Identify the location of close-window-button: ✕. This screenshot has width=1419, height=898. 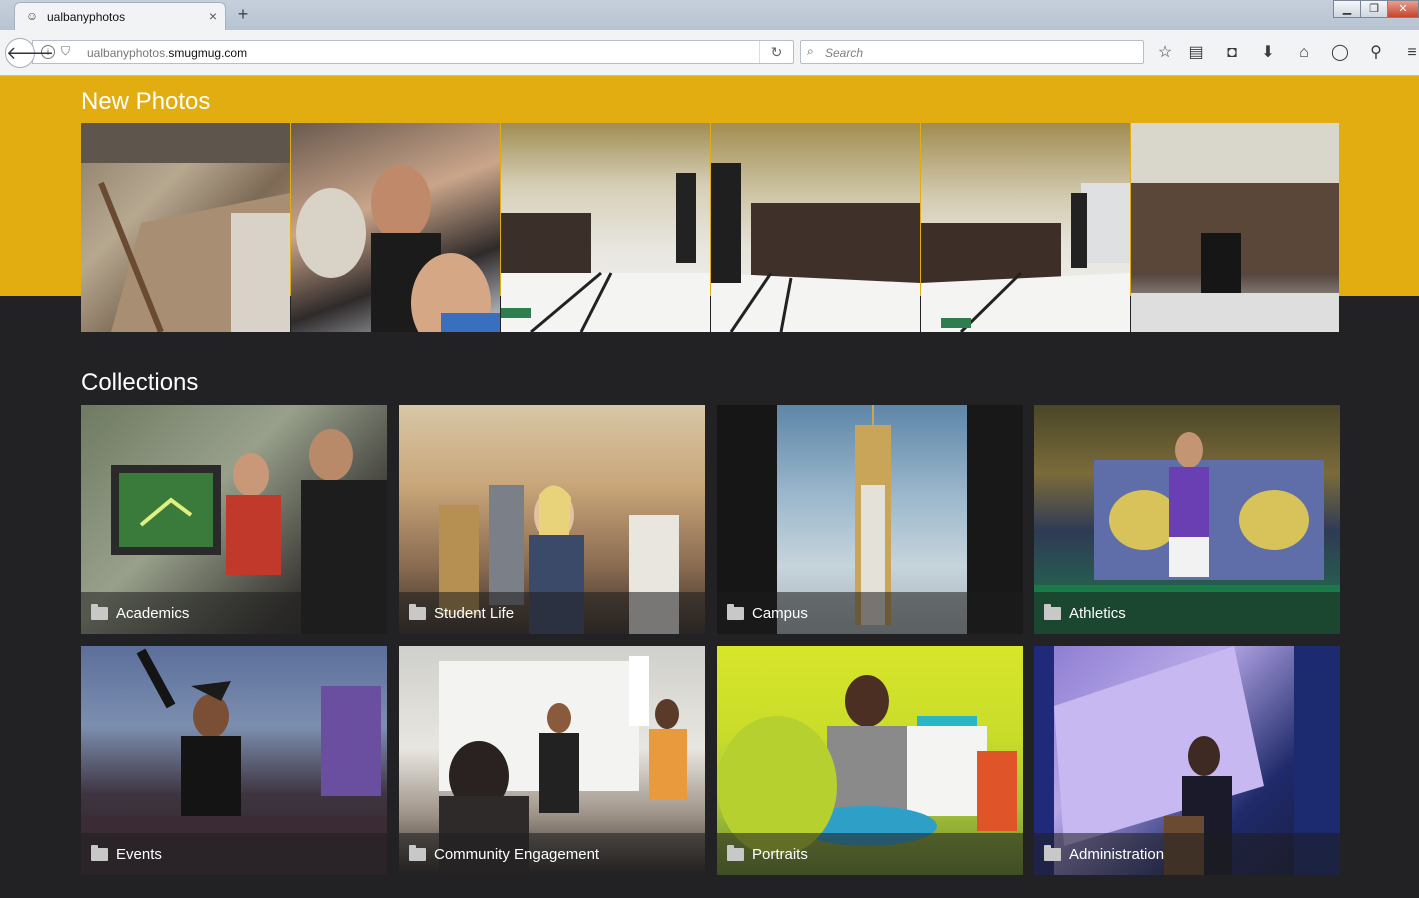
(1403, 9).